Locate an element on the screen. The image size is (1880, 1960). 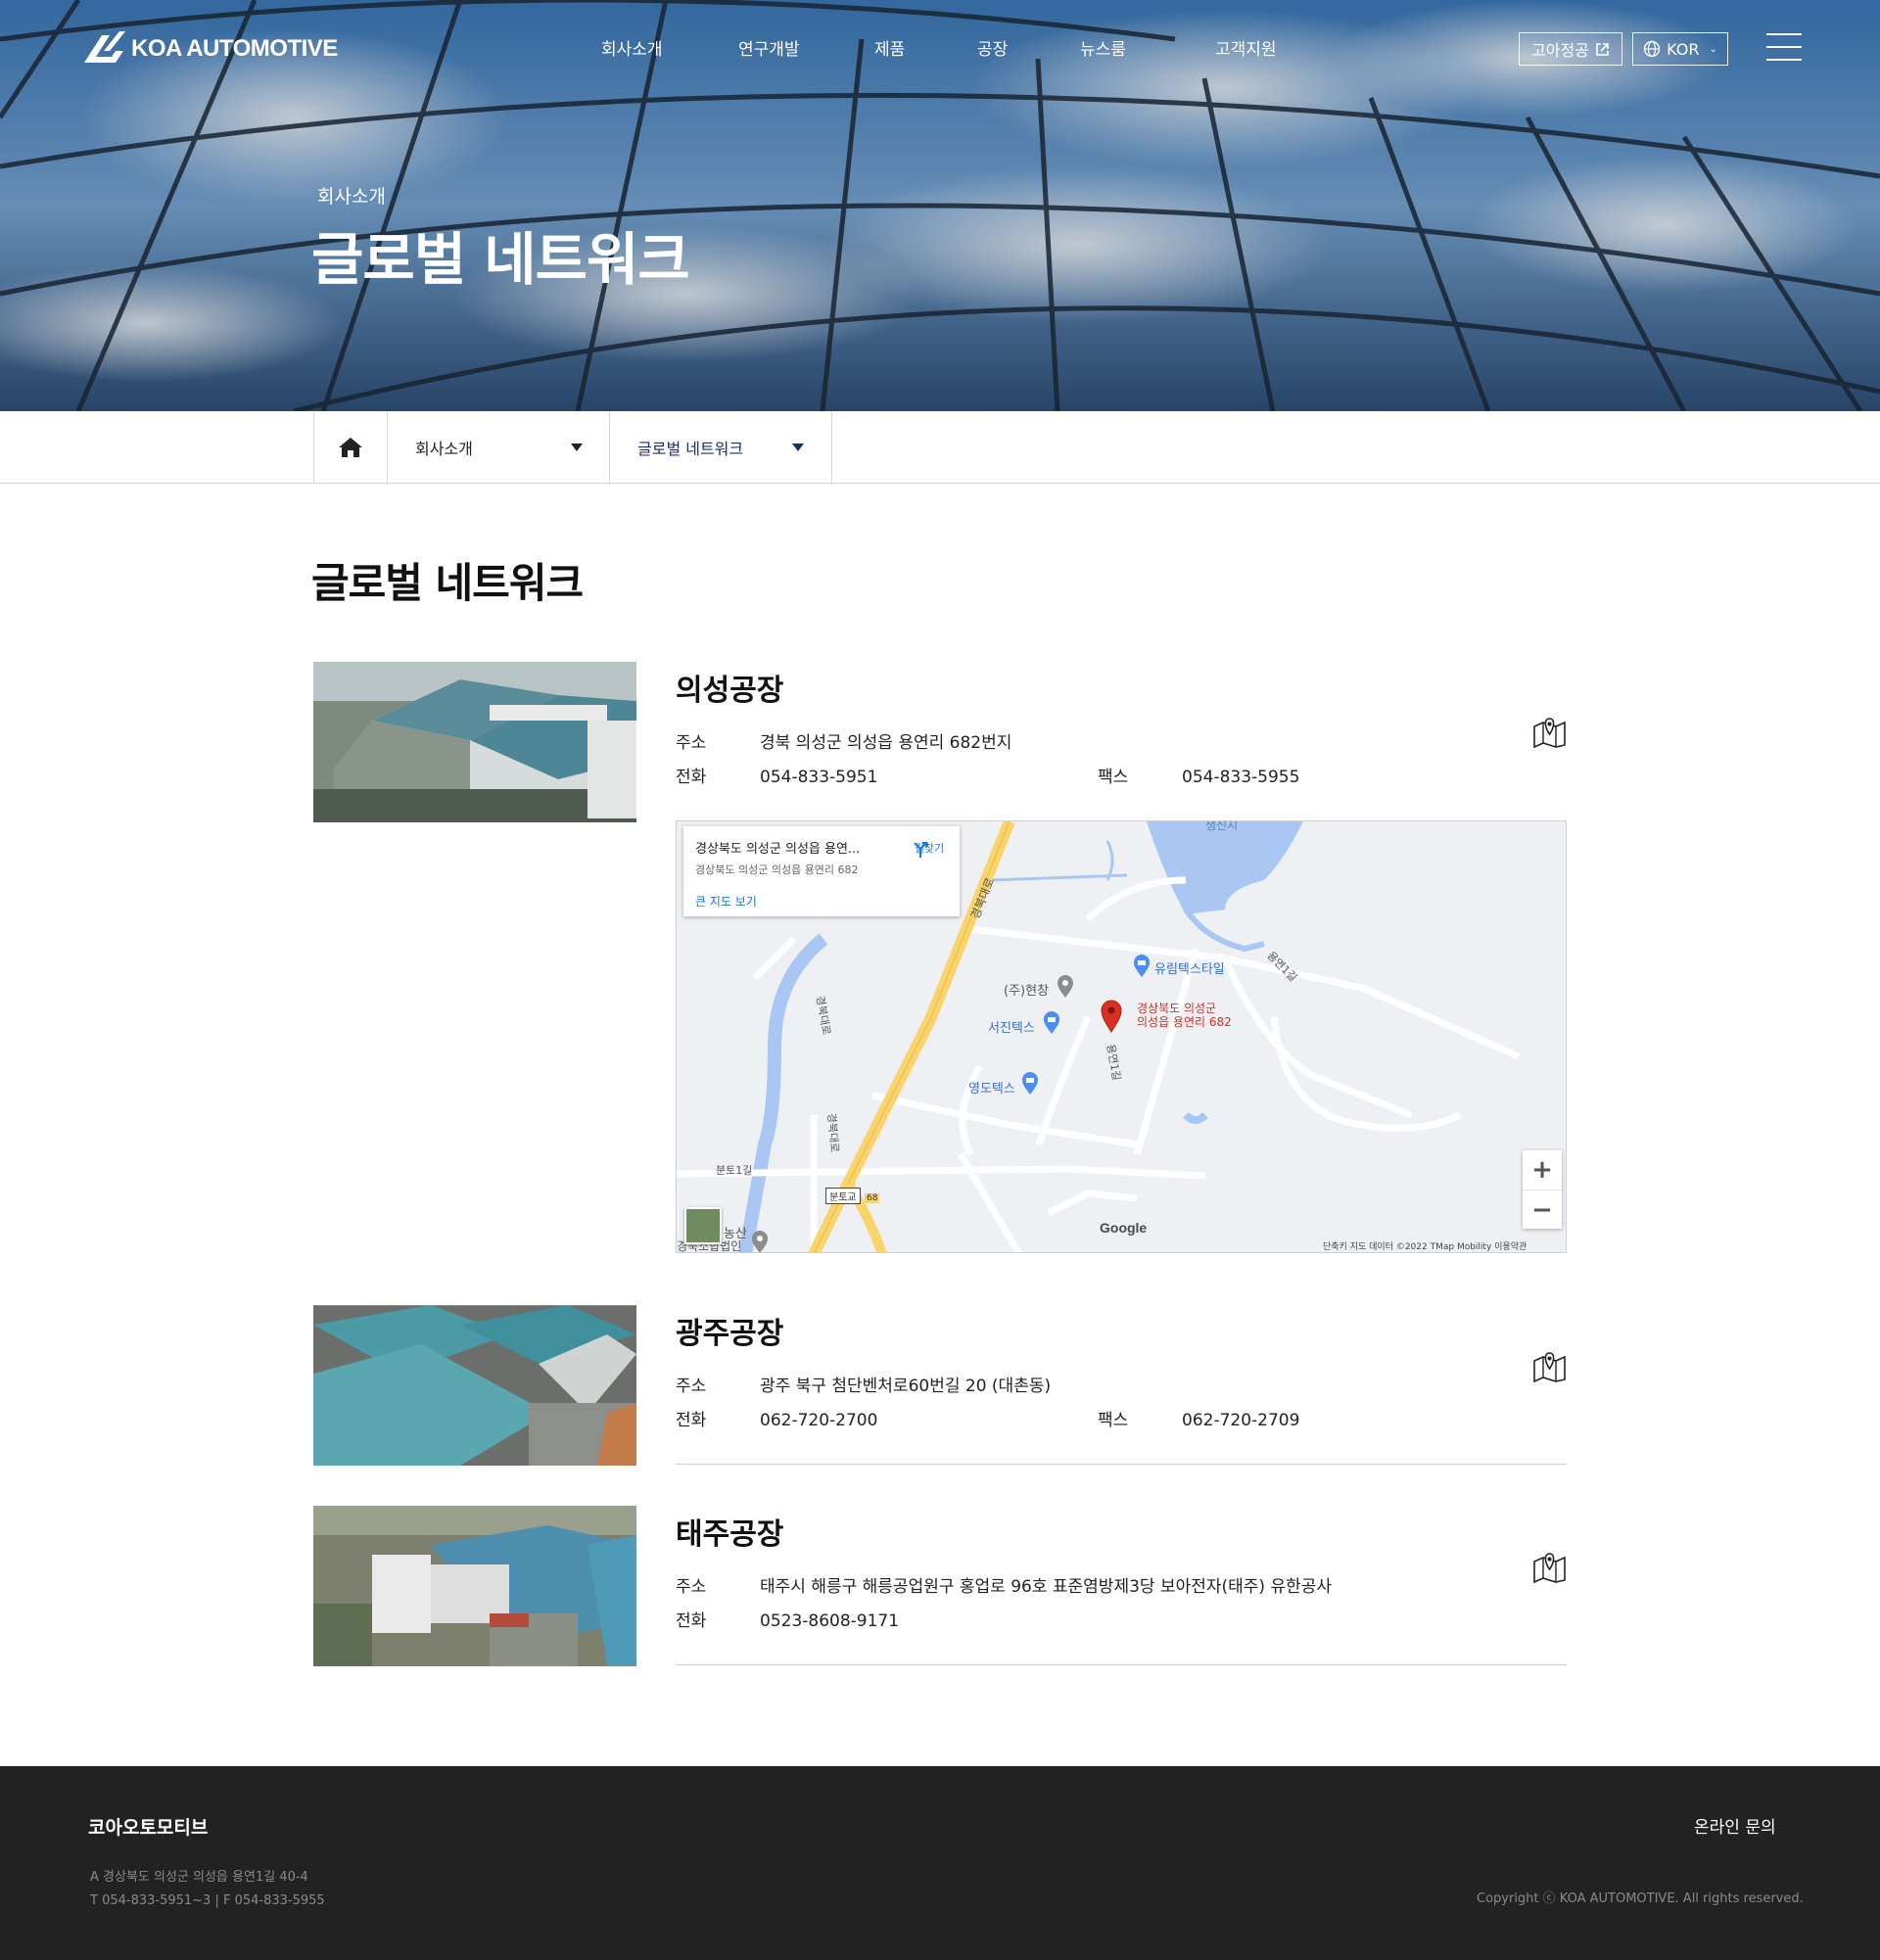
nav-company: 회사소개 is located at coordinates (632, 47).